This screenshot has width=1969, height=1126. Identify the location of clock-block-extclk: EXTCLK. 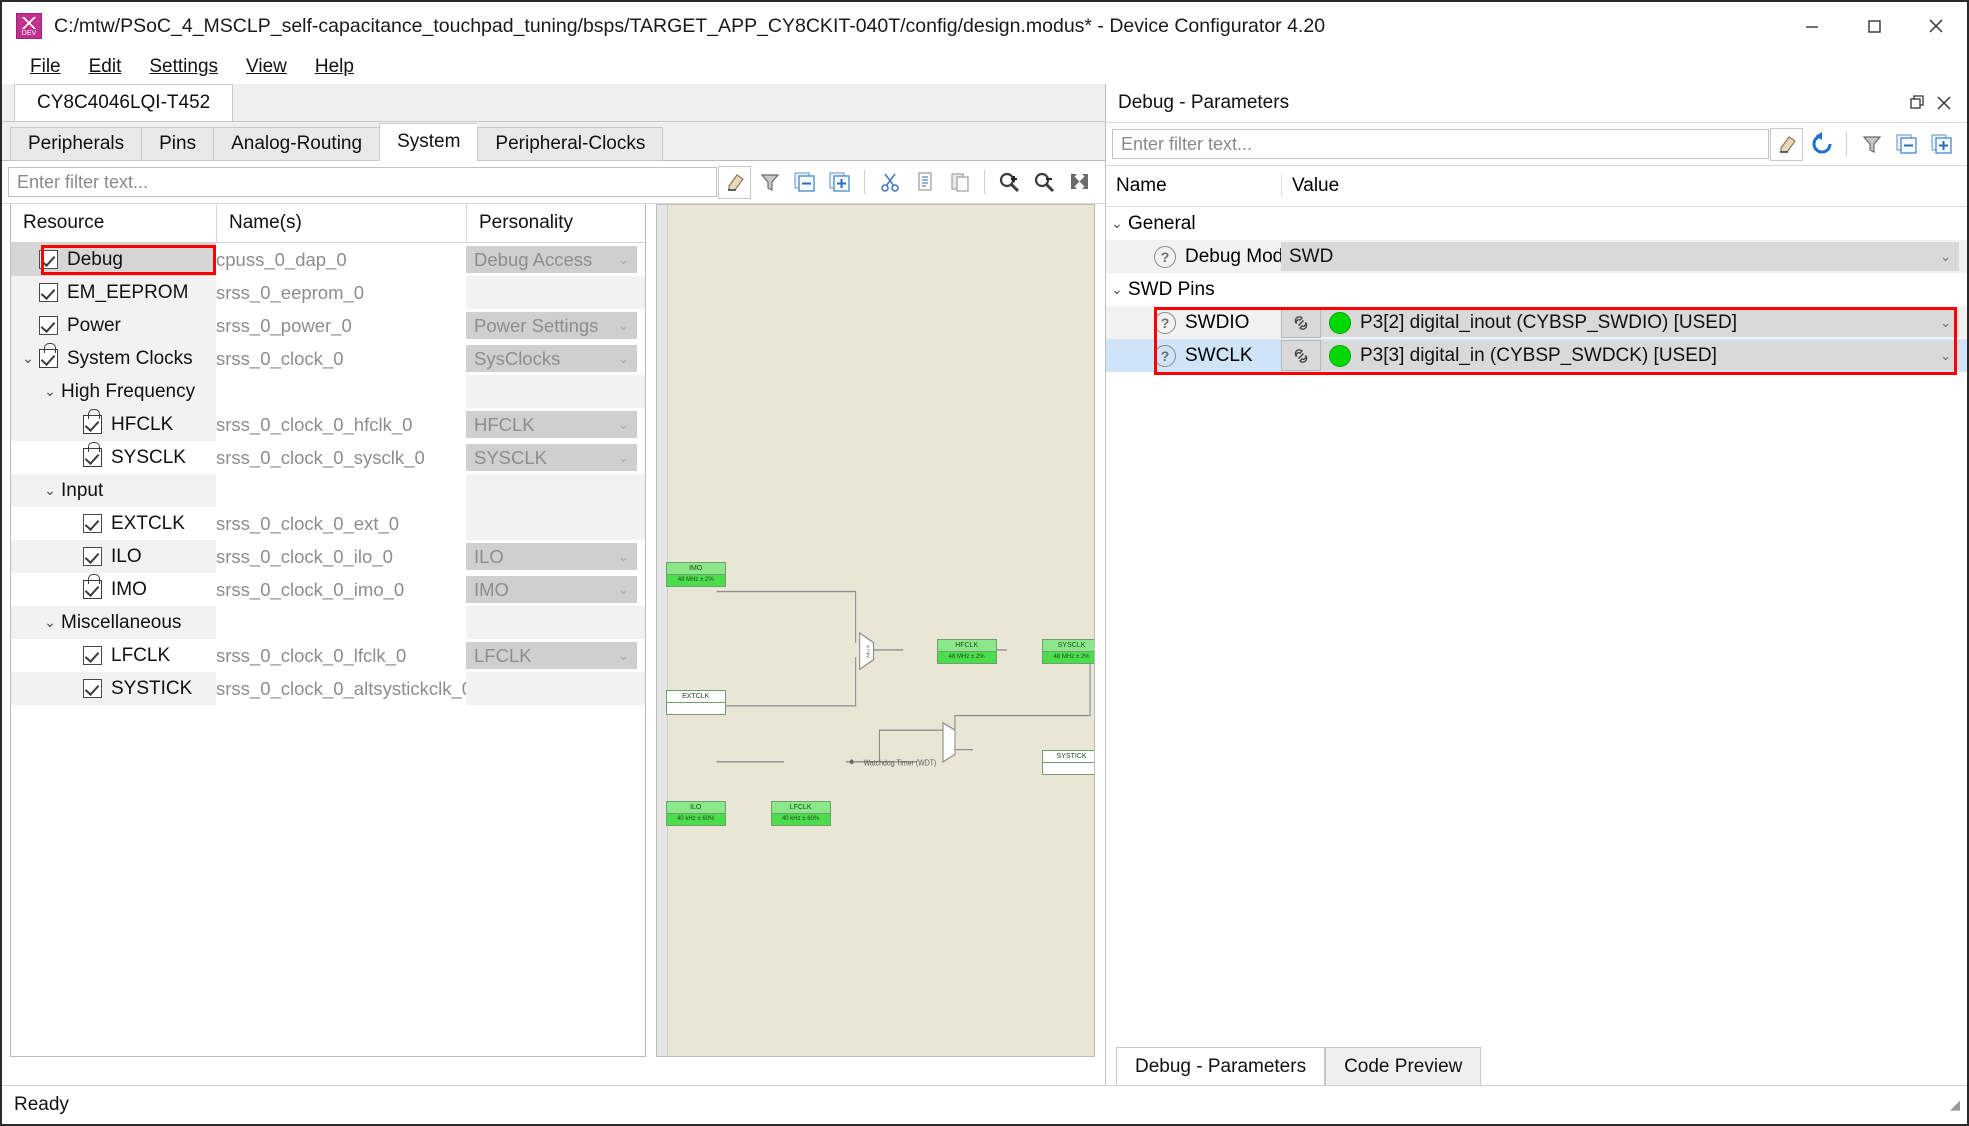
(695, 703).